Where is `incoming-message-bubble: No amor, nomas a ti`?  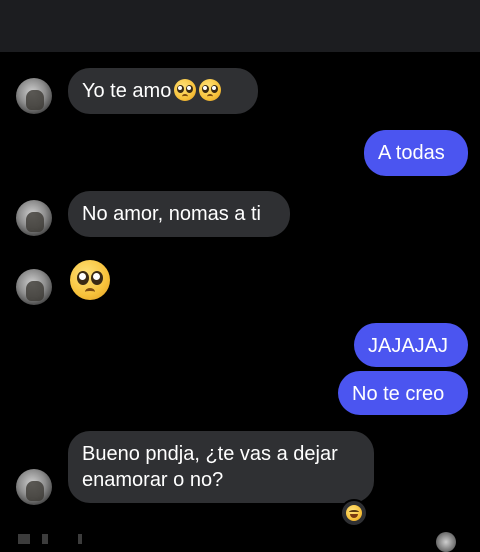
incoming-message-bubble: No amor, nomas a ti is located at coordinates (179, 214).